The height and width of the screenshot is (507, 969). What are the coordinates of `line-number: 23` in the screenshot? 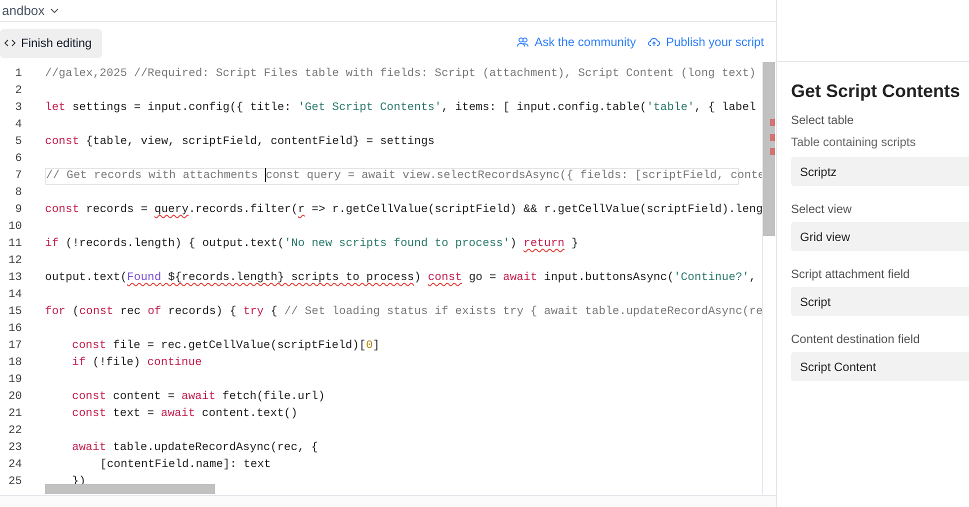 It's located at (14, 448).